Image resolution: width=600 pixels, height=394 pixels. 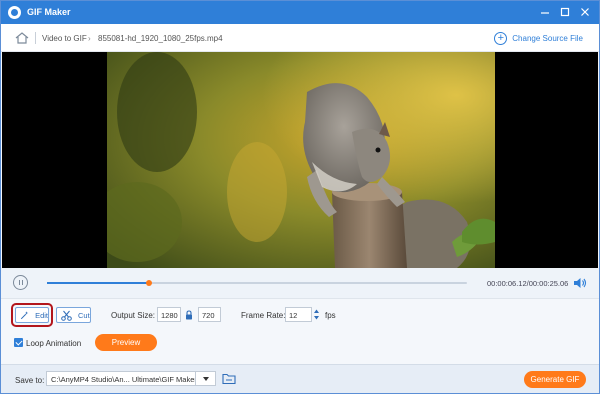 I want to click on total-time: 00:00:25.06, so click(x=548, y=283).